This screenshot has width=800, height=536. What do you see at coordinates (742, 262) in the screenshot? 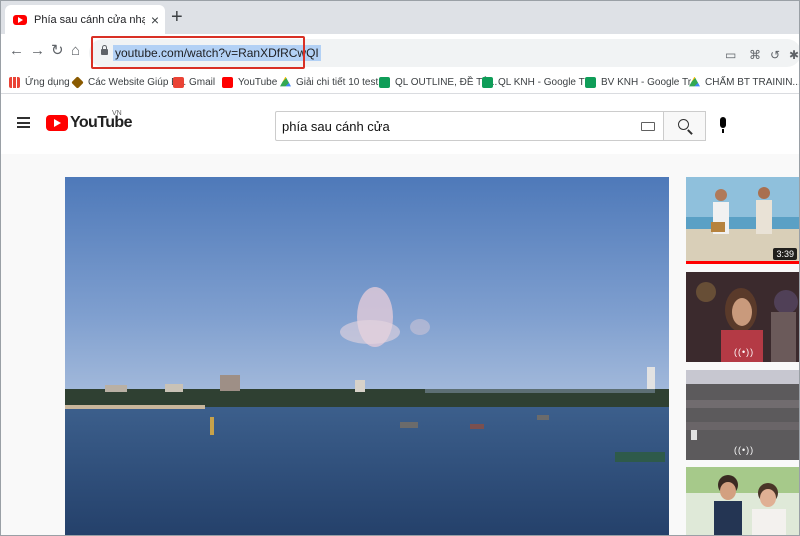
I see `watched-progress-bar` at bounding box center [742, 262].